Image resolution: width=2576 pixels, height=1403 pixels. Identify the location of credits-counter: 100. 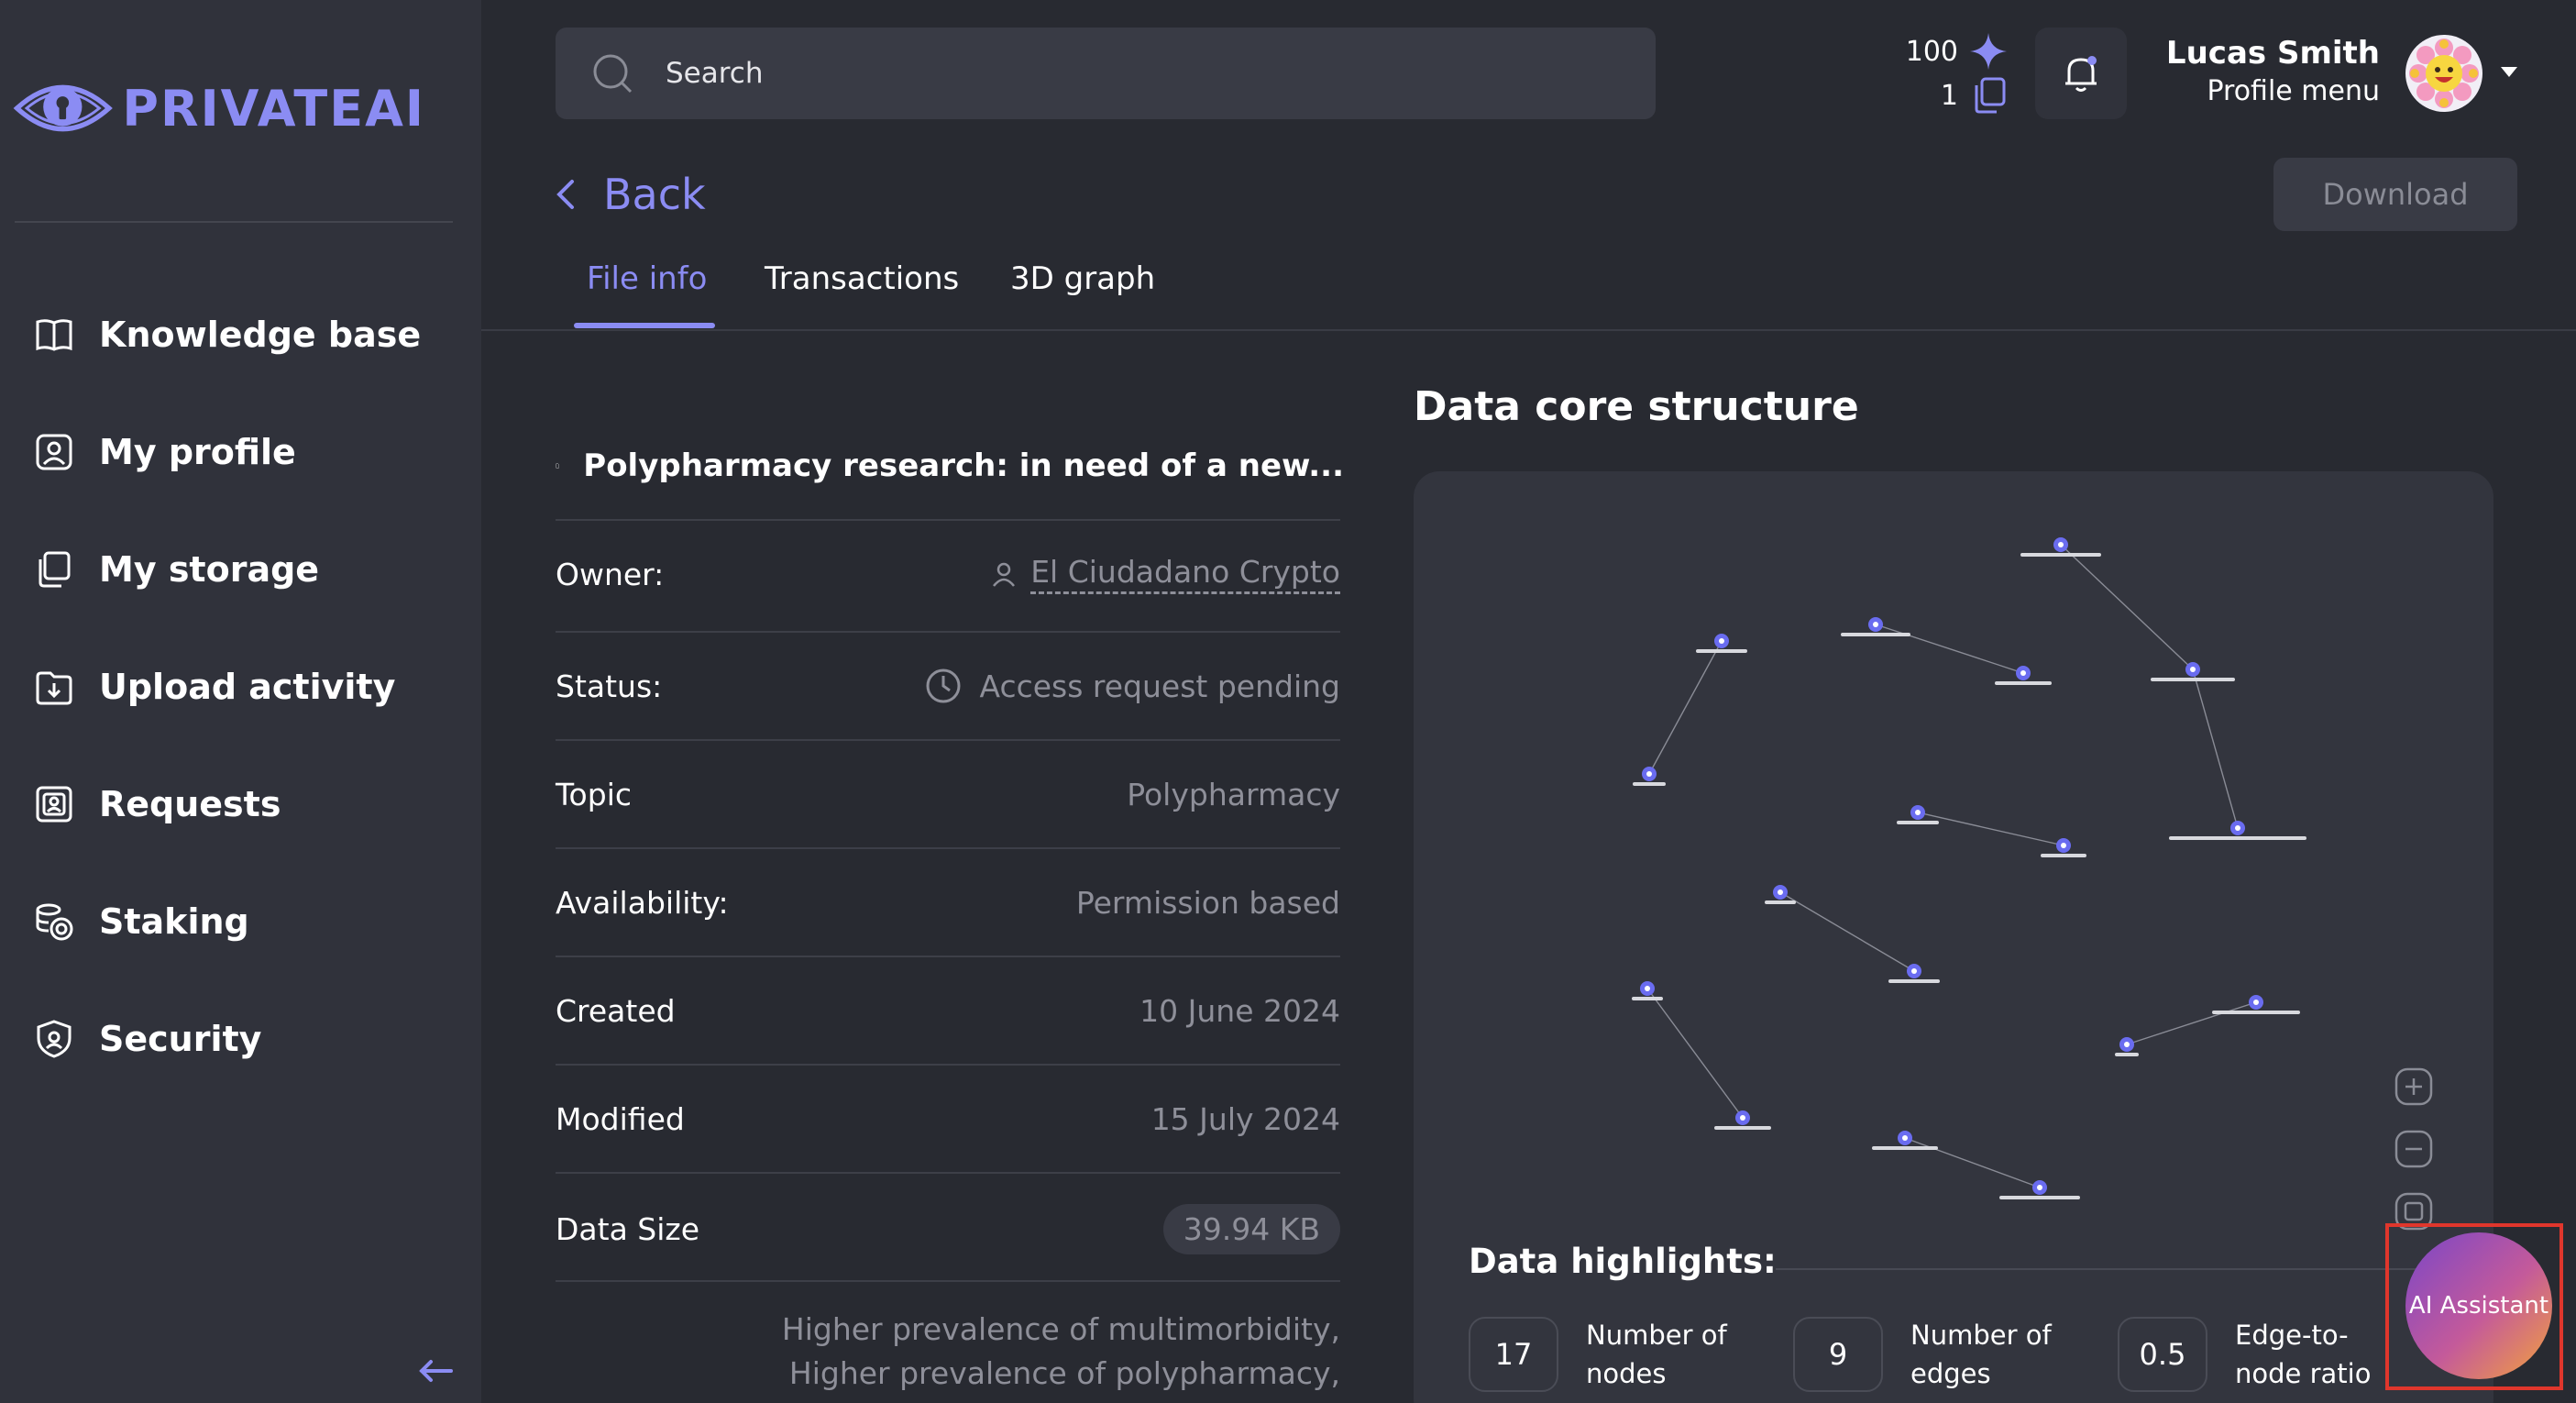
(1939, 51).